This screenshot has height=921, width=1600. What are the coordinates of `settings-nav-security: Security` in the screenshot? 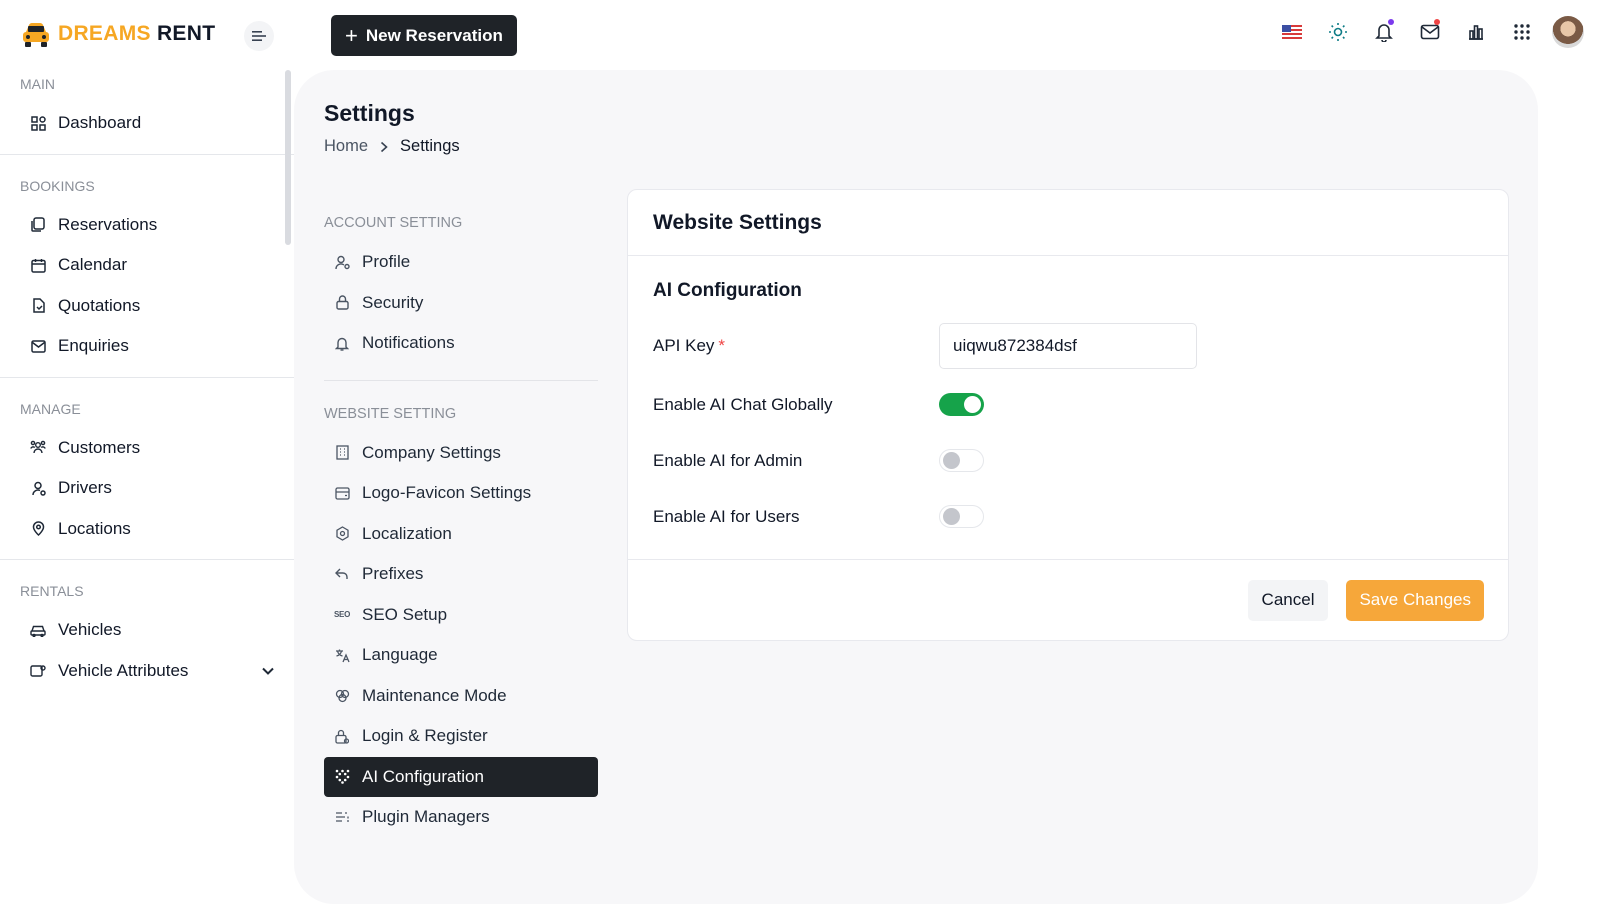 It's located at (461, 303).